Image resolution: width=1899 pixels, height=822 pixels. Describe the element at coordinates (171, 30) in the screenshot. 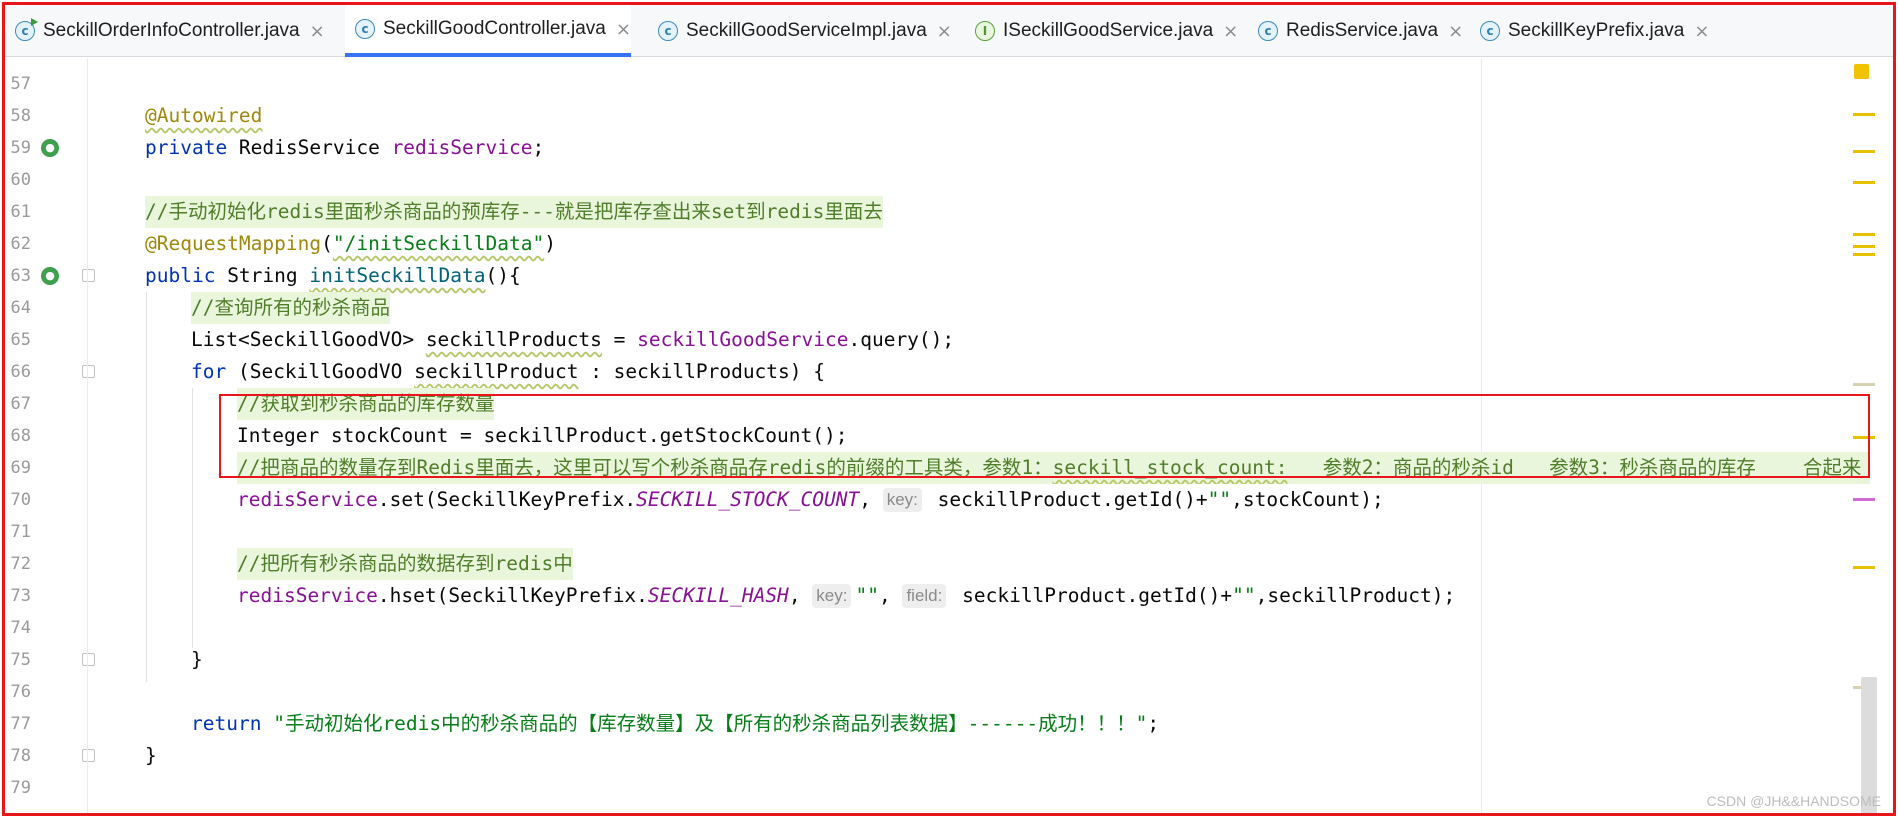

I see `tab-label: SeckillOrderInfoController.java` at that location.